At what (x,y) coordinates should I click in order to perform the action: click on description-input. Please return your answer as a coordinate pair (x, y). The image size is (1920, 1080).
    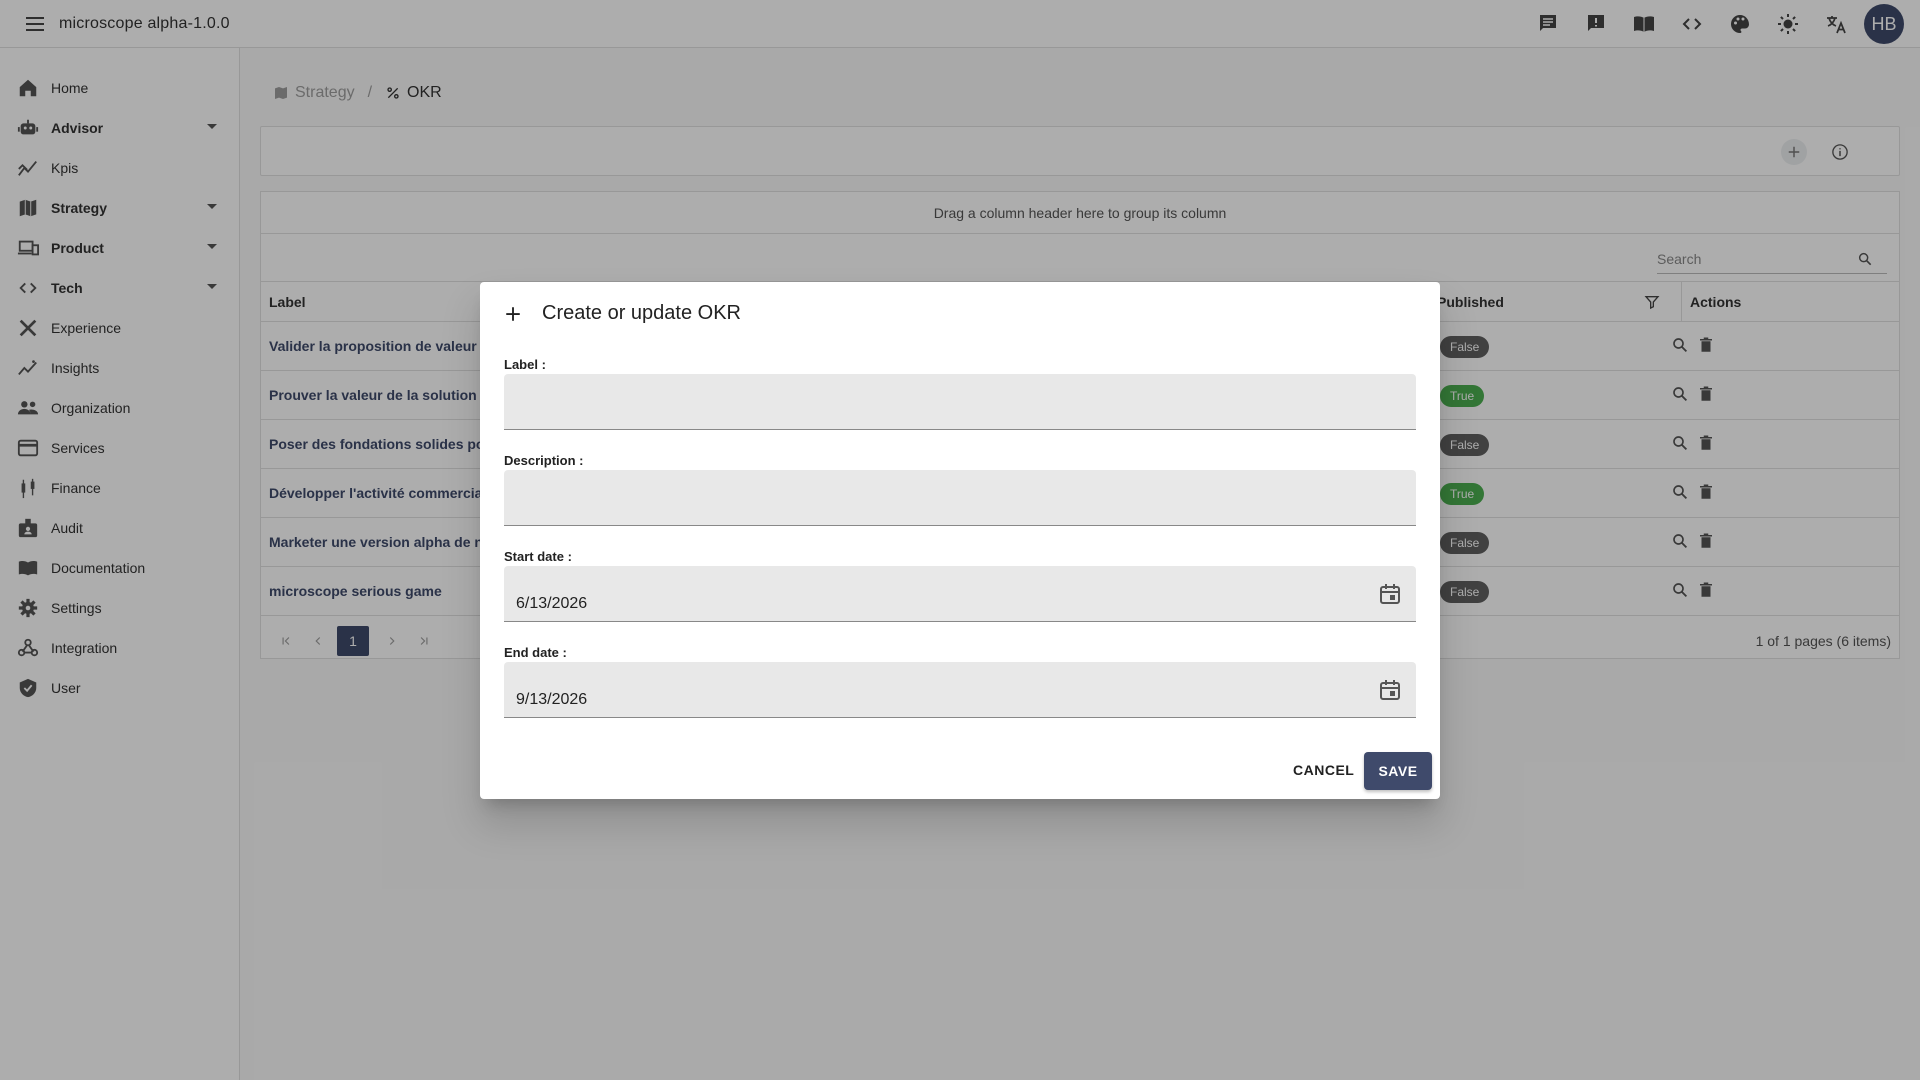
    Looking at the image, I should click on (960, 497).